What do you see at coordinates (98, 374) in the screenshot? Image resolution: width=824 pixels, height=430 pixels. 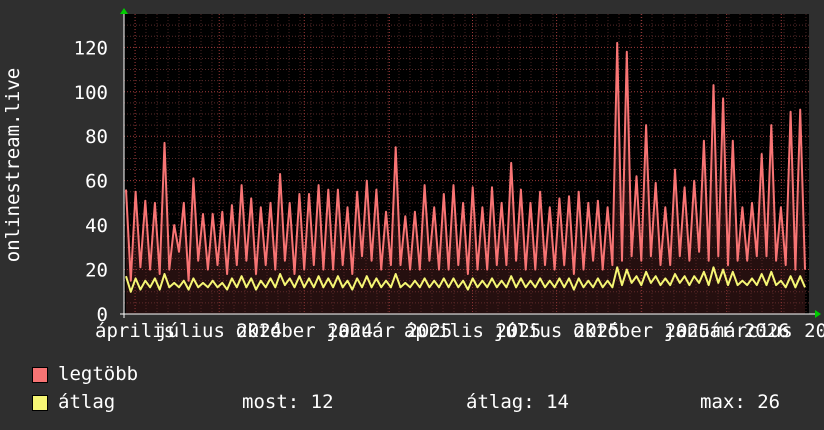 I see `legend-label-max: legtöbb` at bounding box center [98, 374].